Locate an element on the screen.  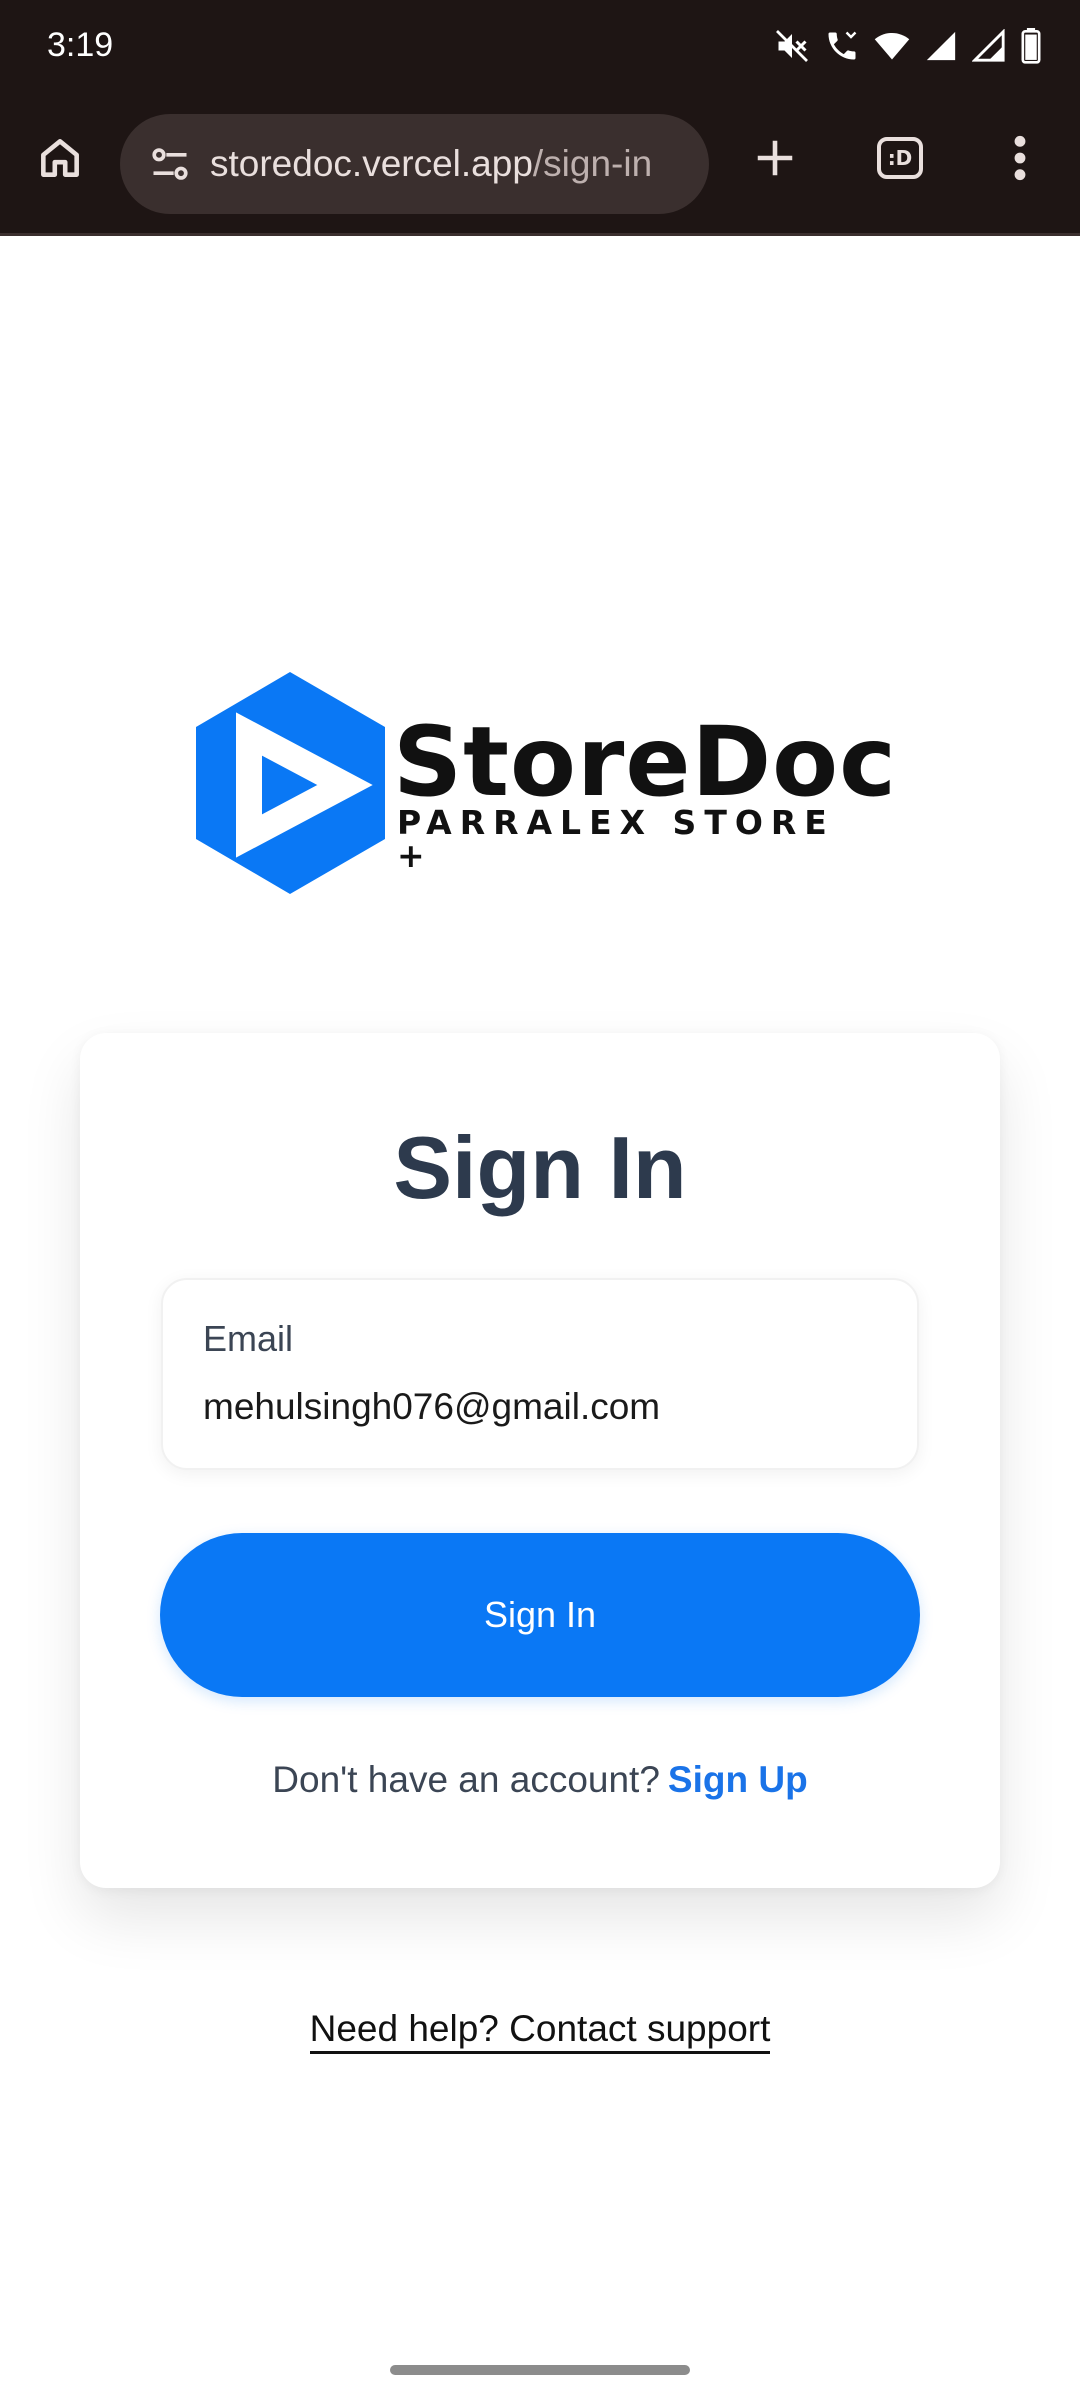
more-vert-icon is located at coordinates (1020, 158).